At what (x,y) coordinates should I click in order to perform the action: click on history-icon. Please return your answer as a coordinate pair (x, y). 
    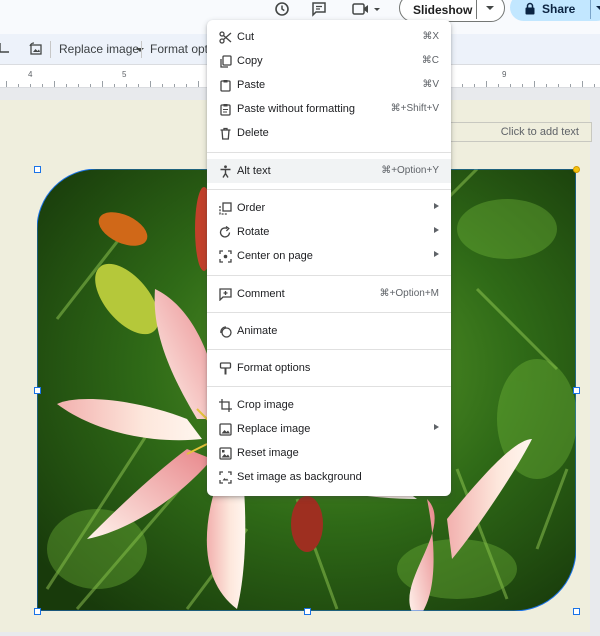
    Looking at the image, I should click on (282, 9).